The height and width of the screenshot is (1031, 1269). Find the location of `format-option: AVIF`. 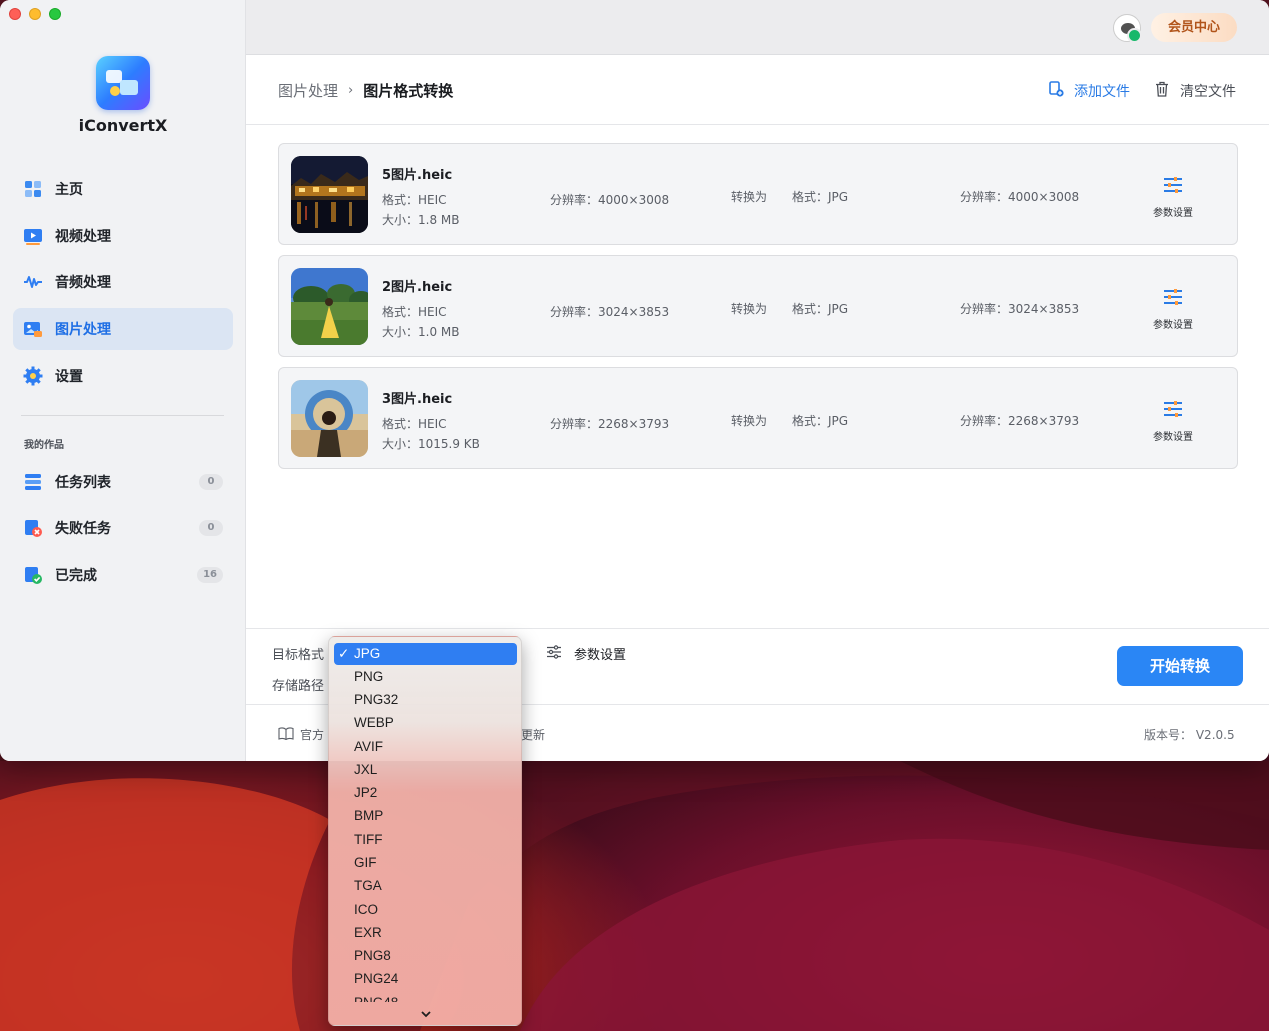

format-option: AVIF is located at coordinates (425, 747).